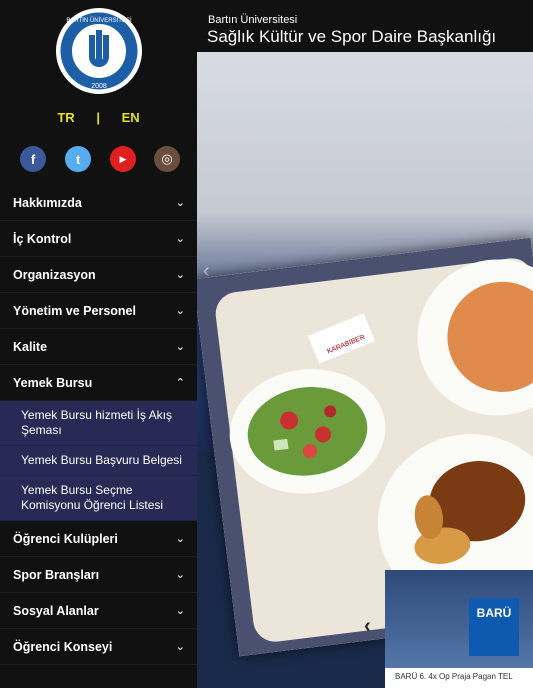 This screenshot has height=688, width=533. I want to click on submenu-item-is-akis: Yemek Bursu hizmeti İş Akış Şeması, so click(98, 423).